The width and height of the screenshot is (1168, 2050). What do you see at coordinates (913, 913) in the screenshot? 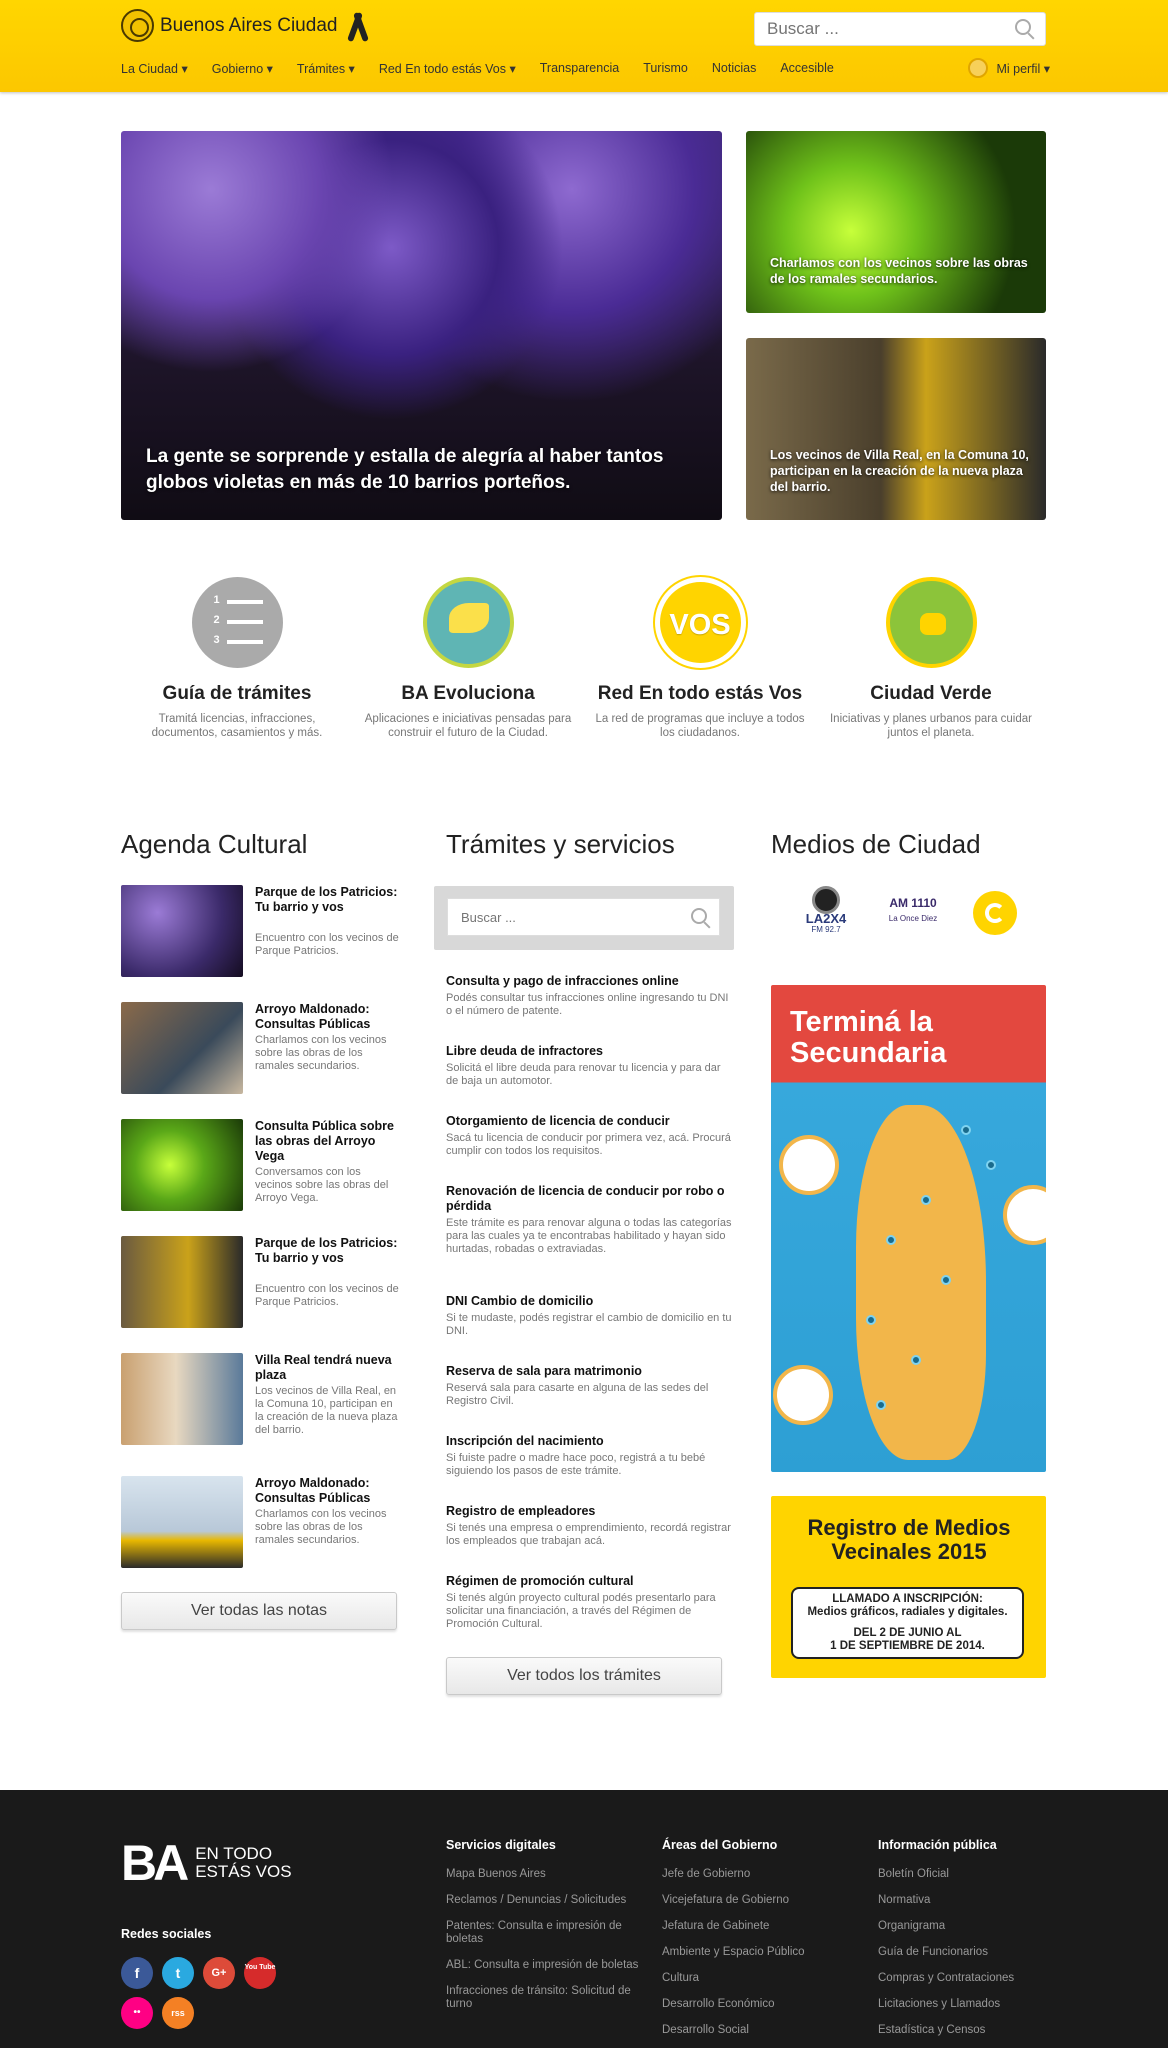
I see `radio-am1110-logo: AM 1110 La Once Diez` at bounding box center [913, 913].